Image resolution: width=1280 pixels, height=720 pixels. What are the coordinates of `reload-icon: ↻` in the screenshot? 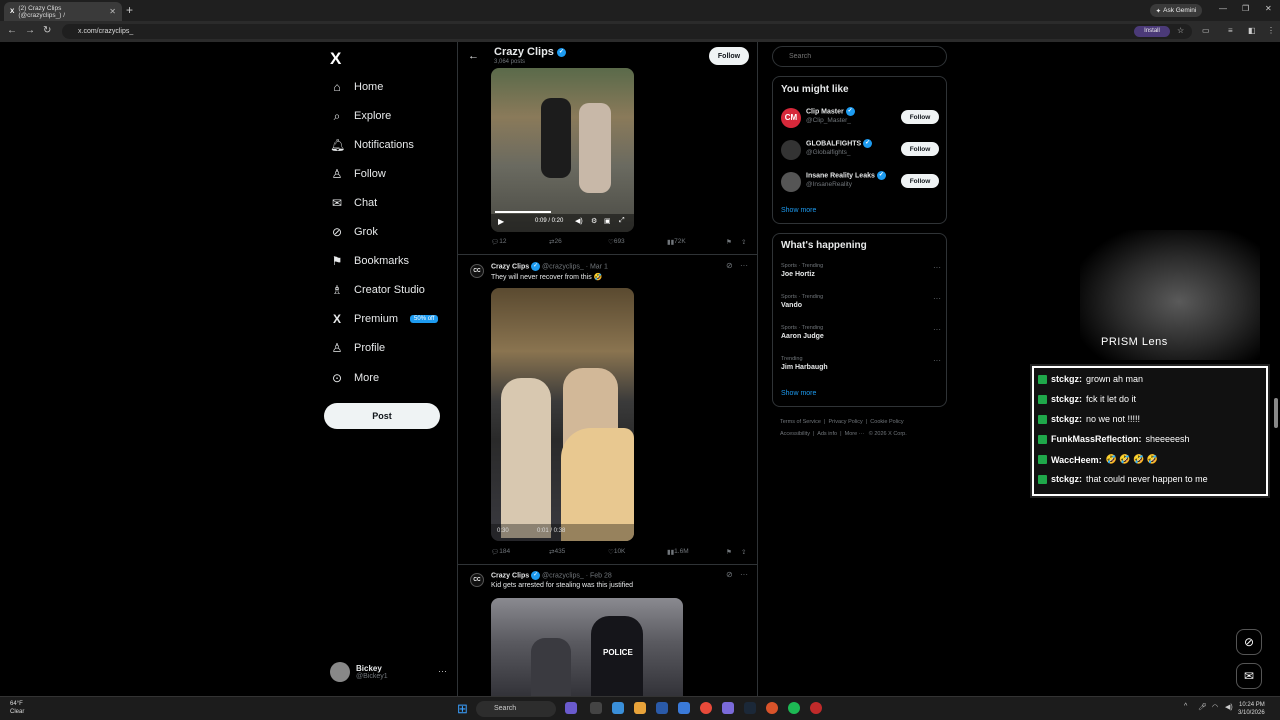 It's located at (47, 30).